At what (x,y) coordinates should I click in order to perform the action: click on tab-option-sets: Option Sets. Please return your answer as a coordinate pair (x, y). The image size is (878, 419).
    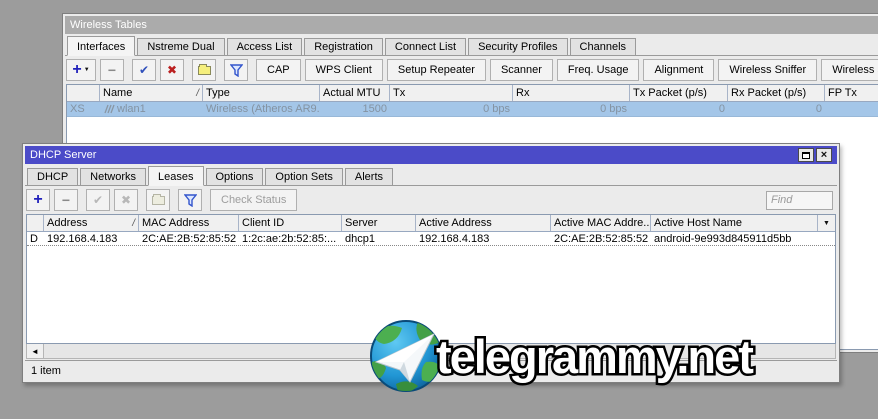
    Looking at the image, I should click on (304, 176).